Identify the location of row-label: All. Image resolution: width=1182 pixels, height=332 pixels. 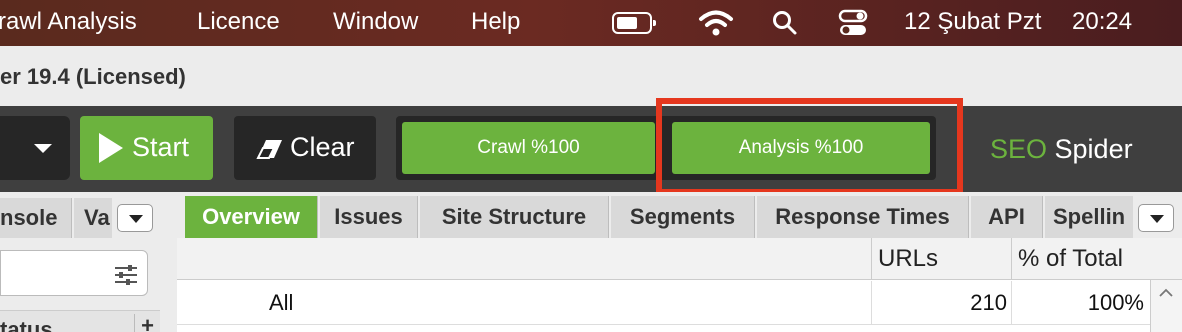
(281, 302).